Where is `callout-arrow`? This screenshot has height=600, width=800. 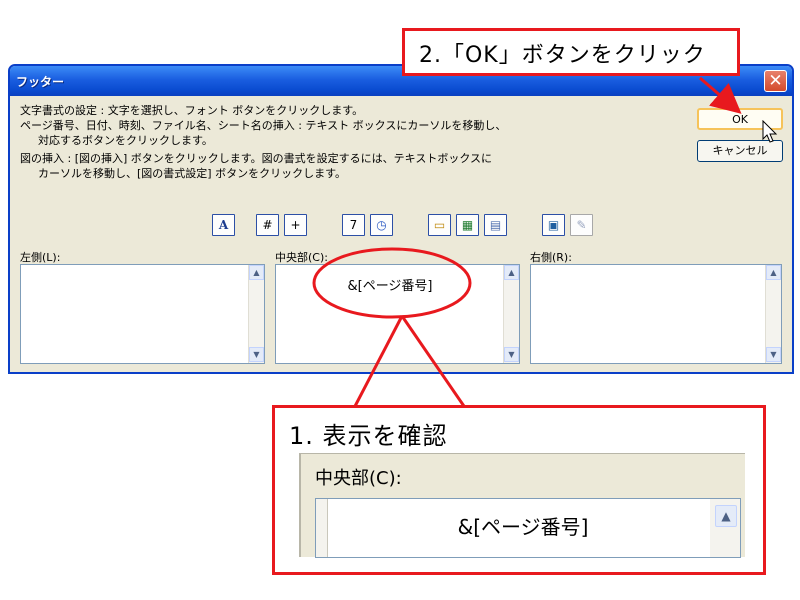 callout-arrow is located at coordinates (720, 95).